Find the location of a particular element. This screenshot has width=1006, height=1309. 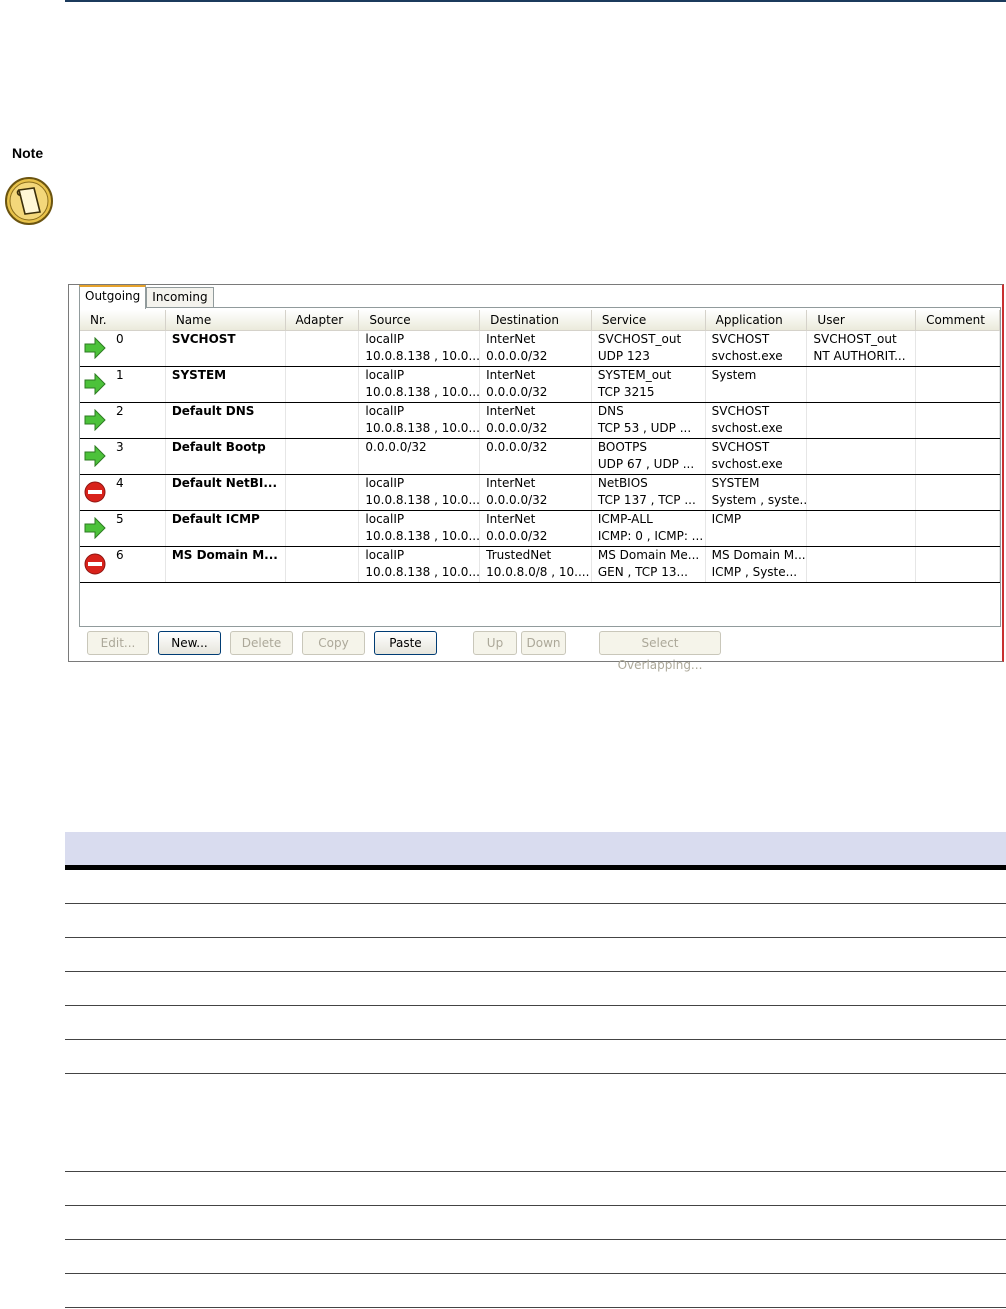

cell-name: Default ICMP is located at coordinates (226, 528).